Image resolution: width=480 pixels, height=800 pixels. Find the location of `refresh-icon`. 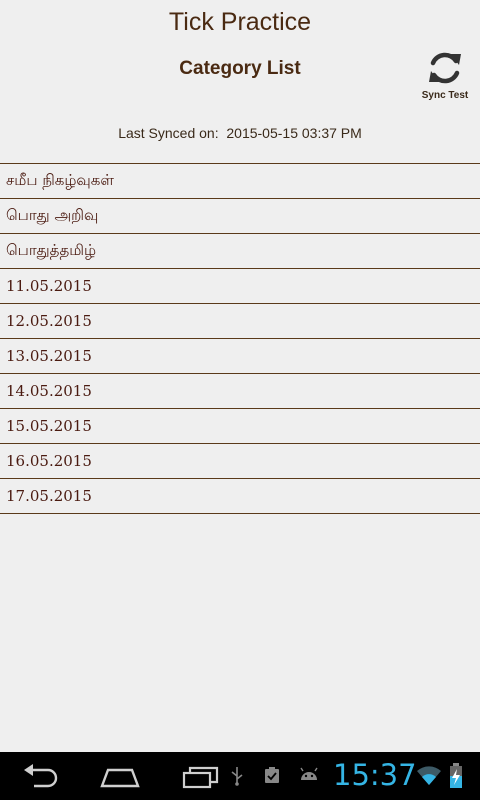

refresh-icon is located at coordinates (445, 68).